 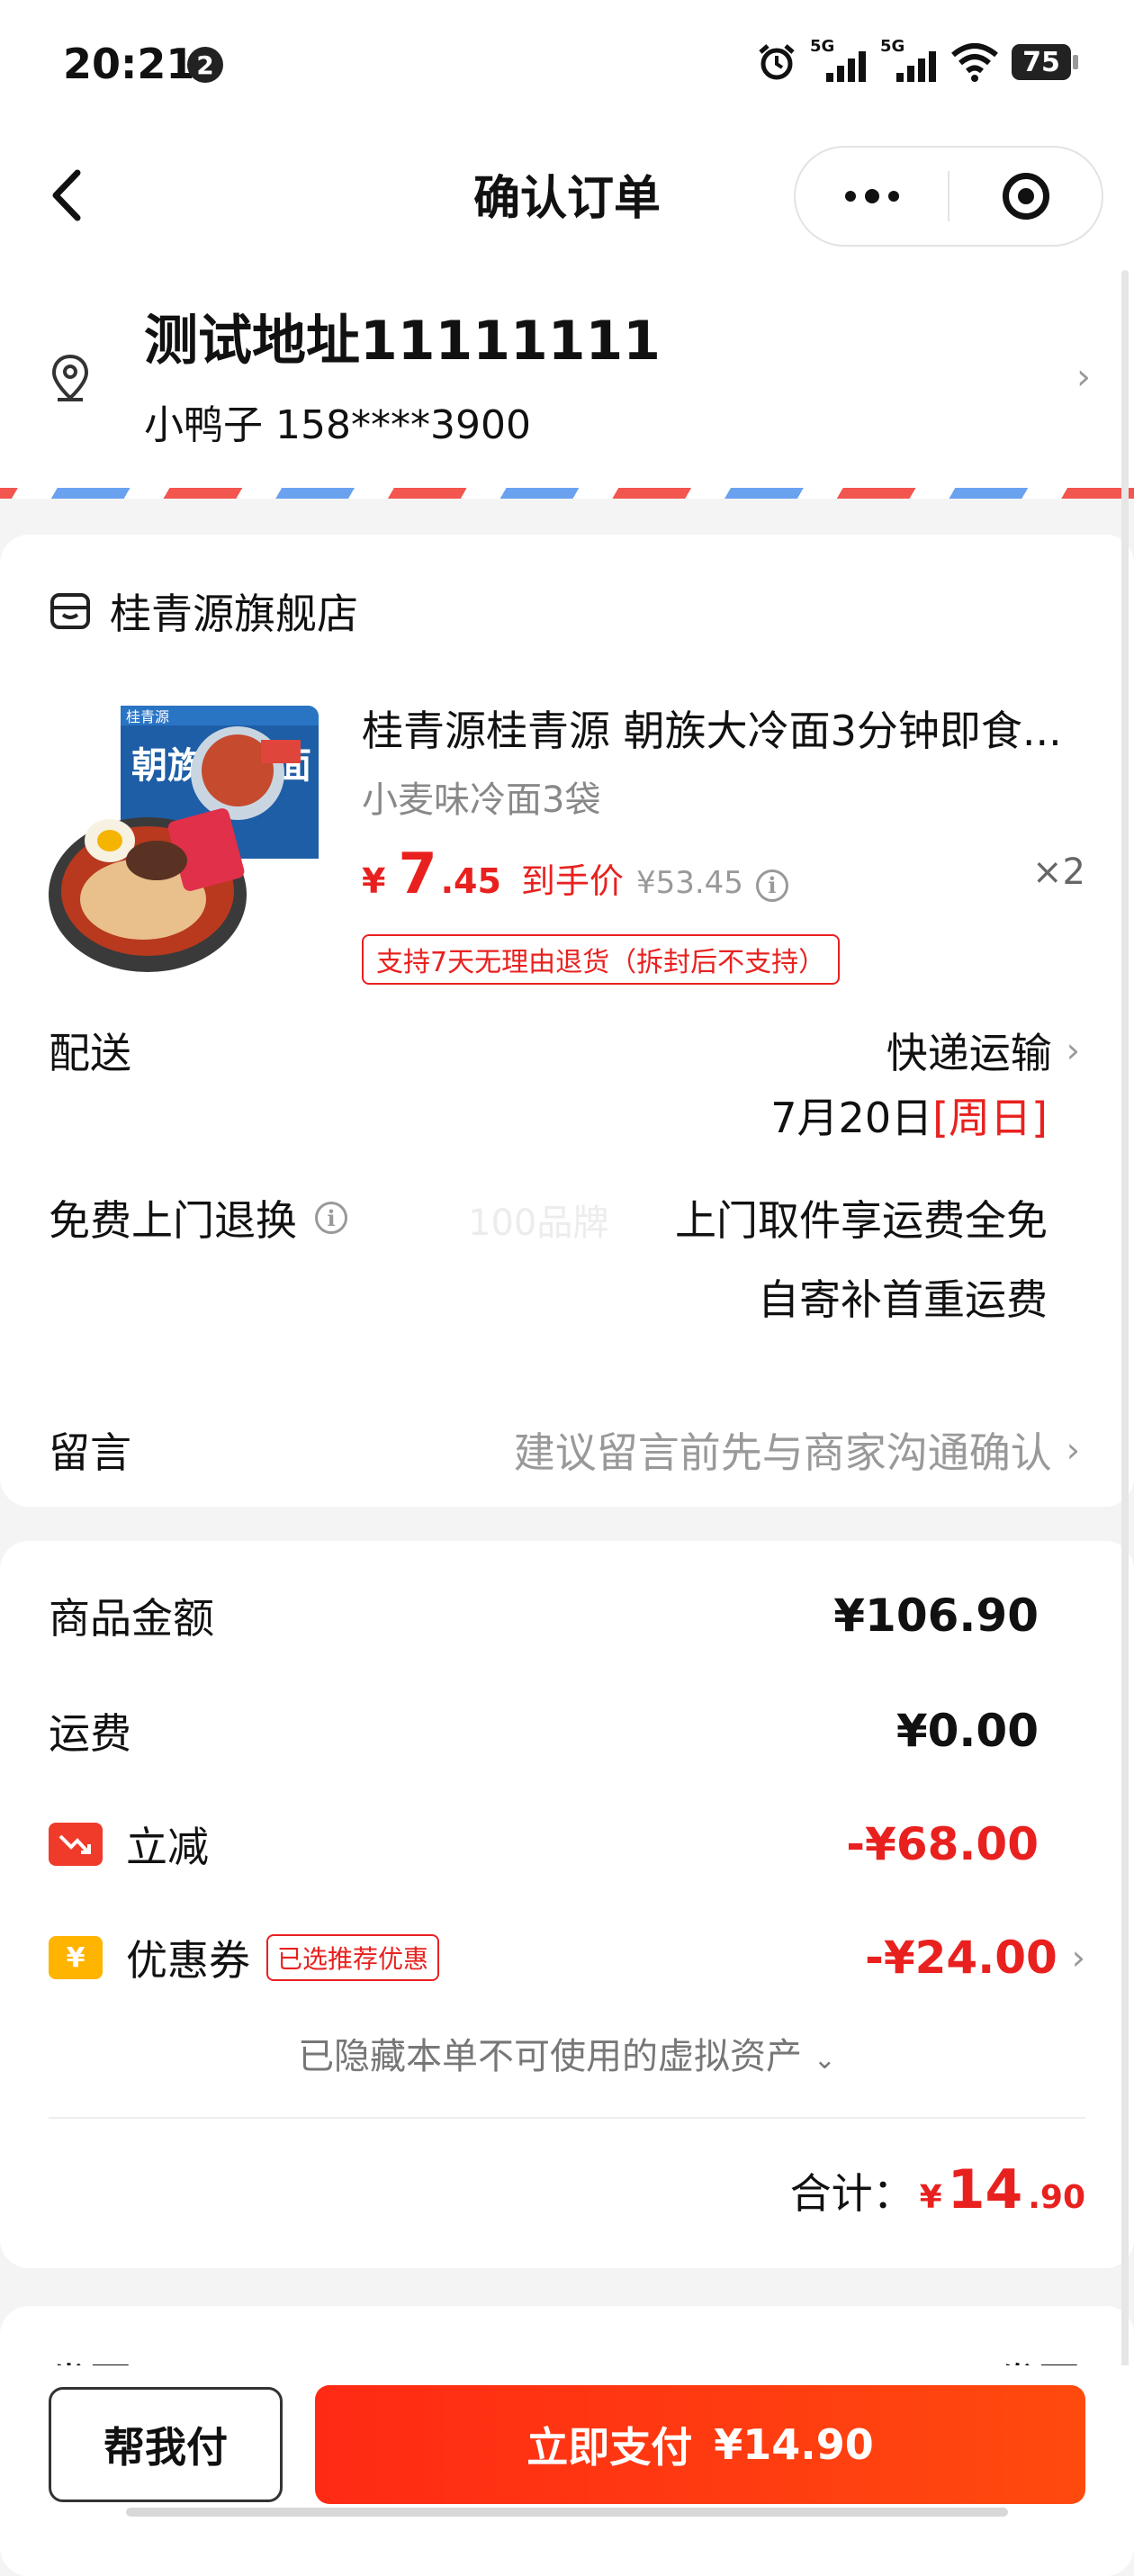 I want to click on price-integer: 7, so click(x=418, y=873).